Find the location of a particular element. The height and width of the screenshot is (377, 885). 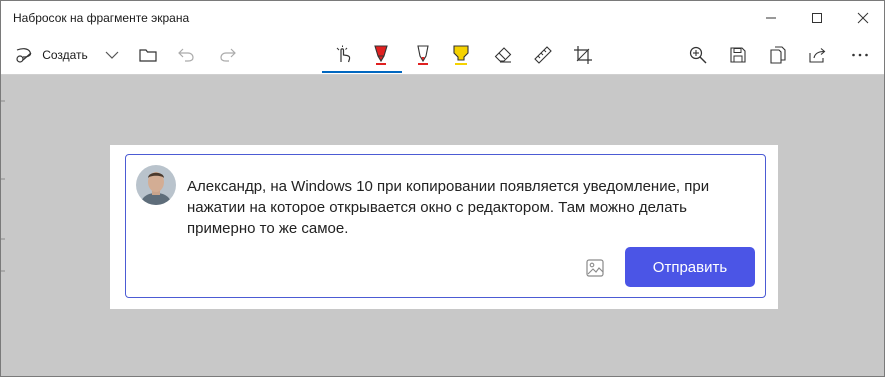

ruler-icon is located at coordinates (543, 55).